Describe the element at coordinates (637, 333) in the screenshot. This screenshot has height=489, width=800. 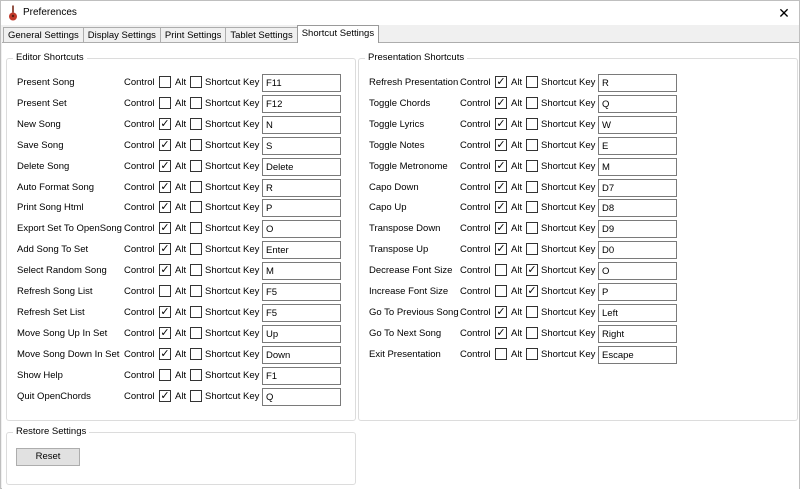
I see `shortcut-key-field: Right` at that location.